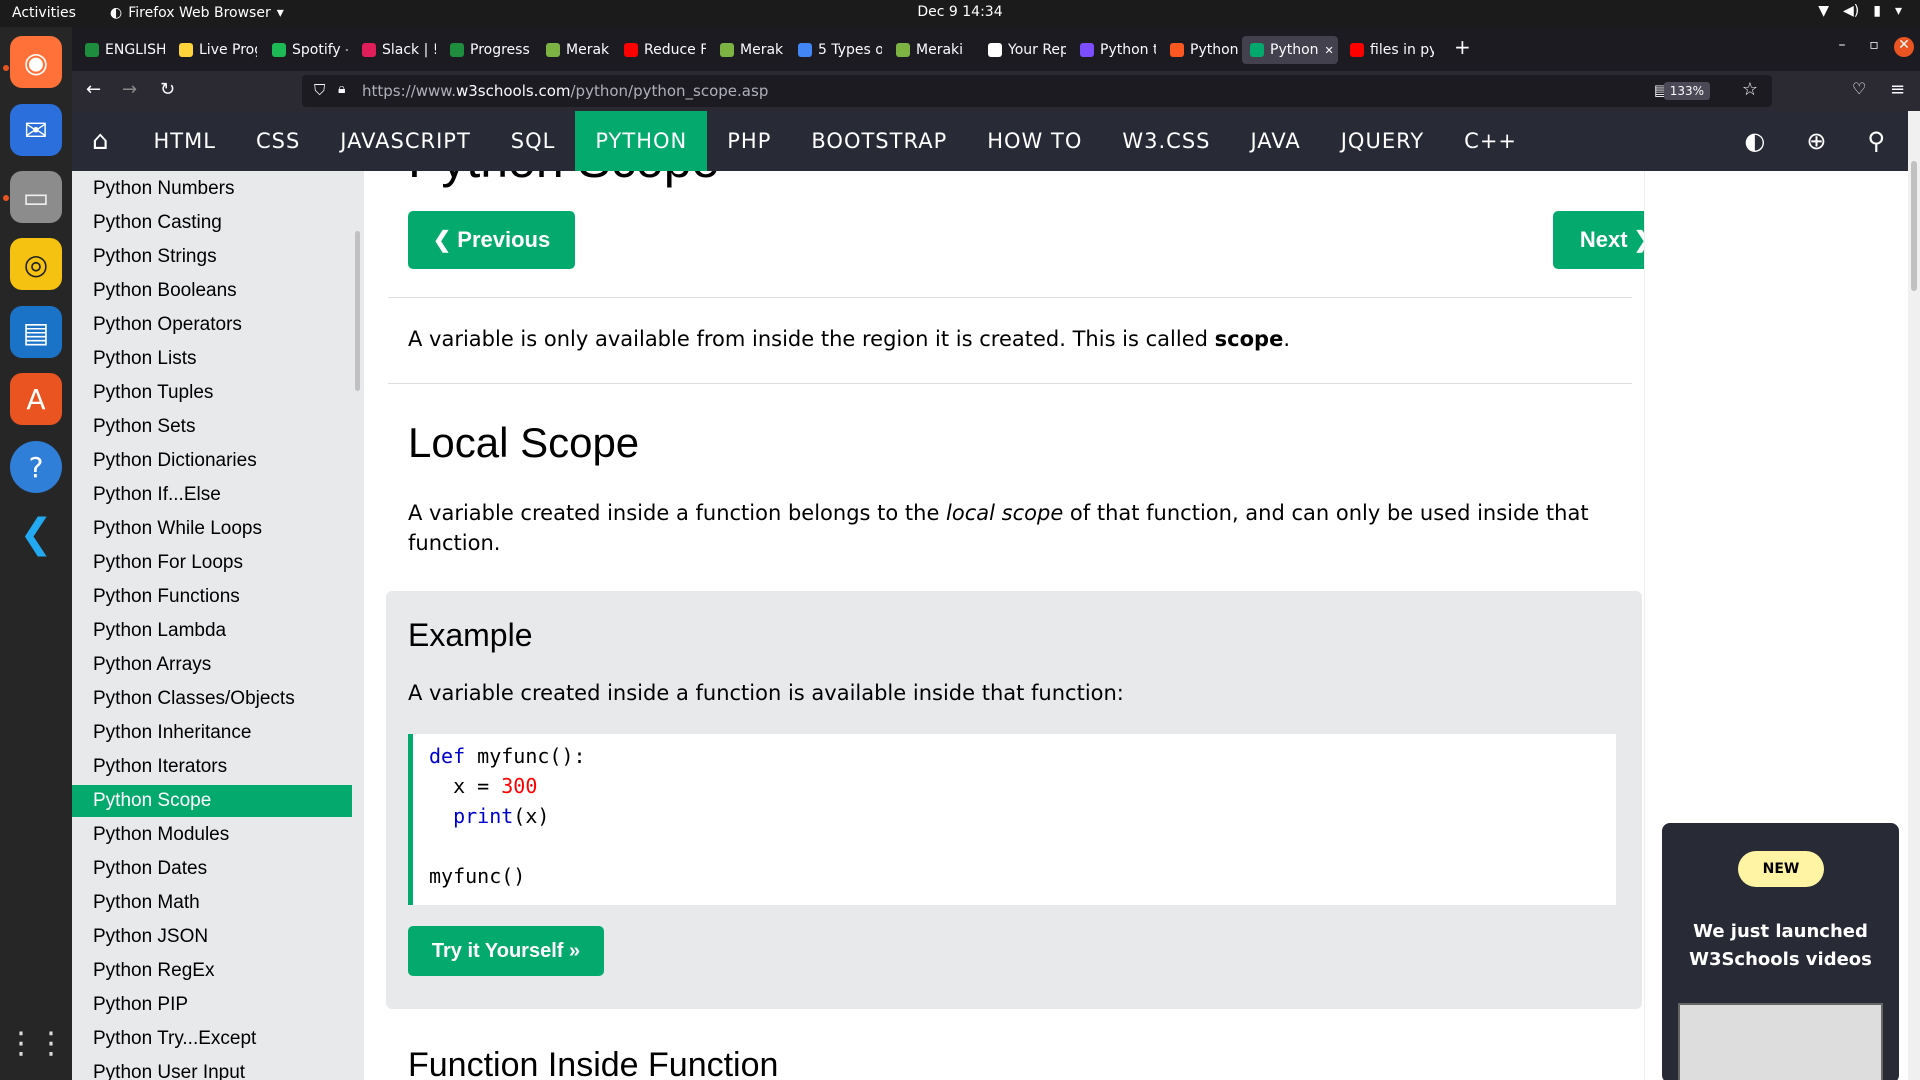  Describe the element at coordinates (357, 311) in the screenshot. I see `sidebar-scrollbar` at that location.